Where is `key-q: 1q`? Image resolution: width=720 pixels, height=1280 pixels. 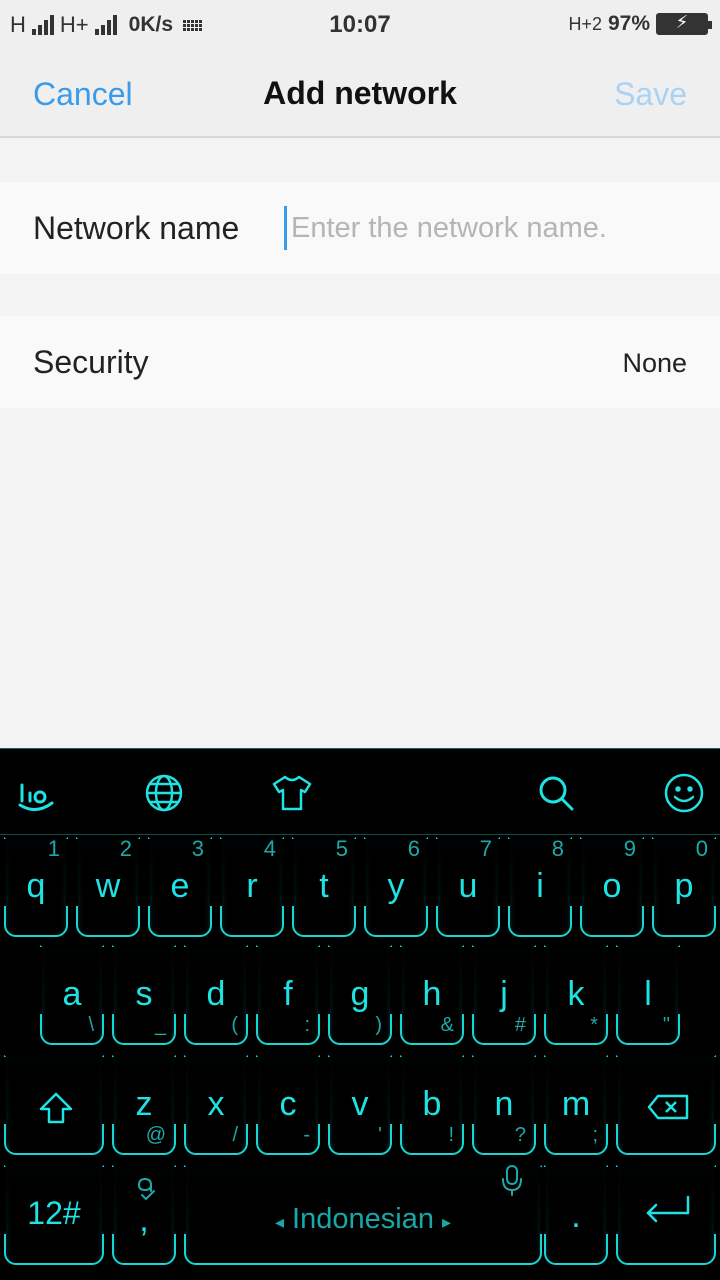 key-q: 1q is located at coordinates (36, 886).